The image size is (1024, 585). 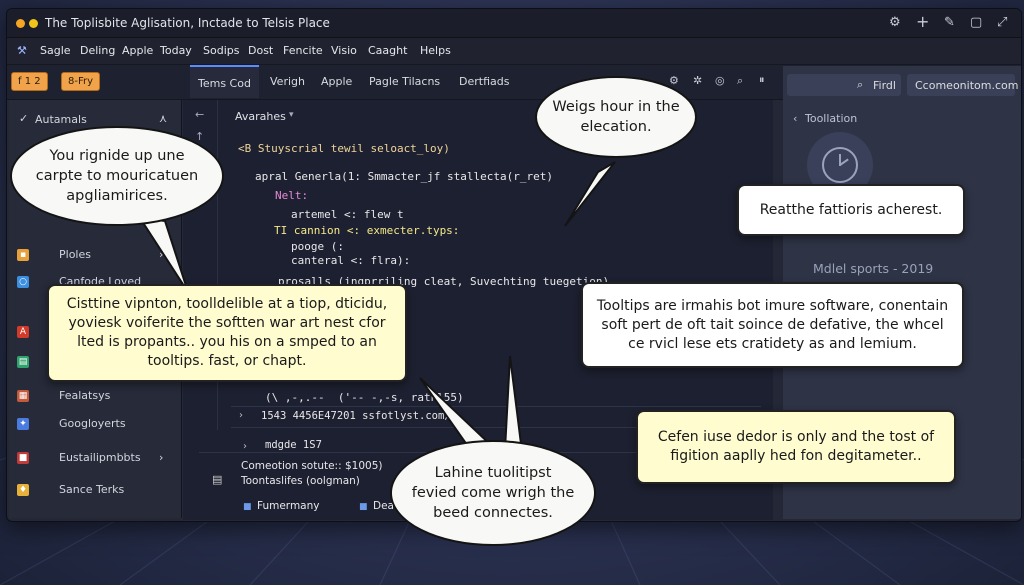 What do you see at coordinates (344, 148) in the screenshot?
I see `code-line: <B Stuyscrial tewil seloact_loy)` at bounding box center [344, 148].